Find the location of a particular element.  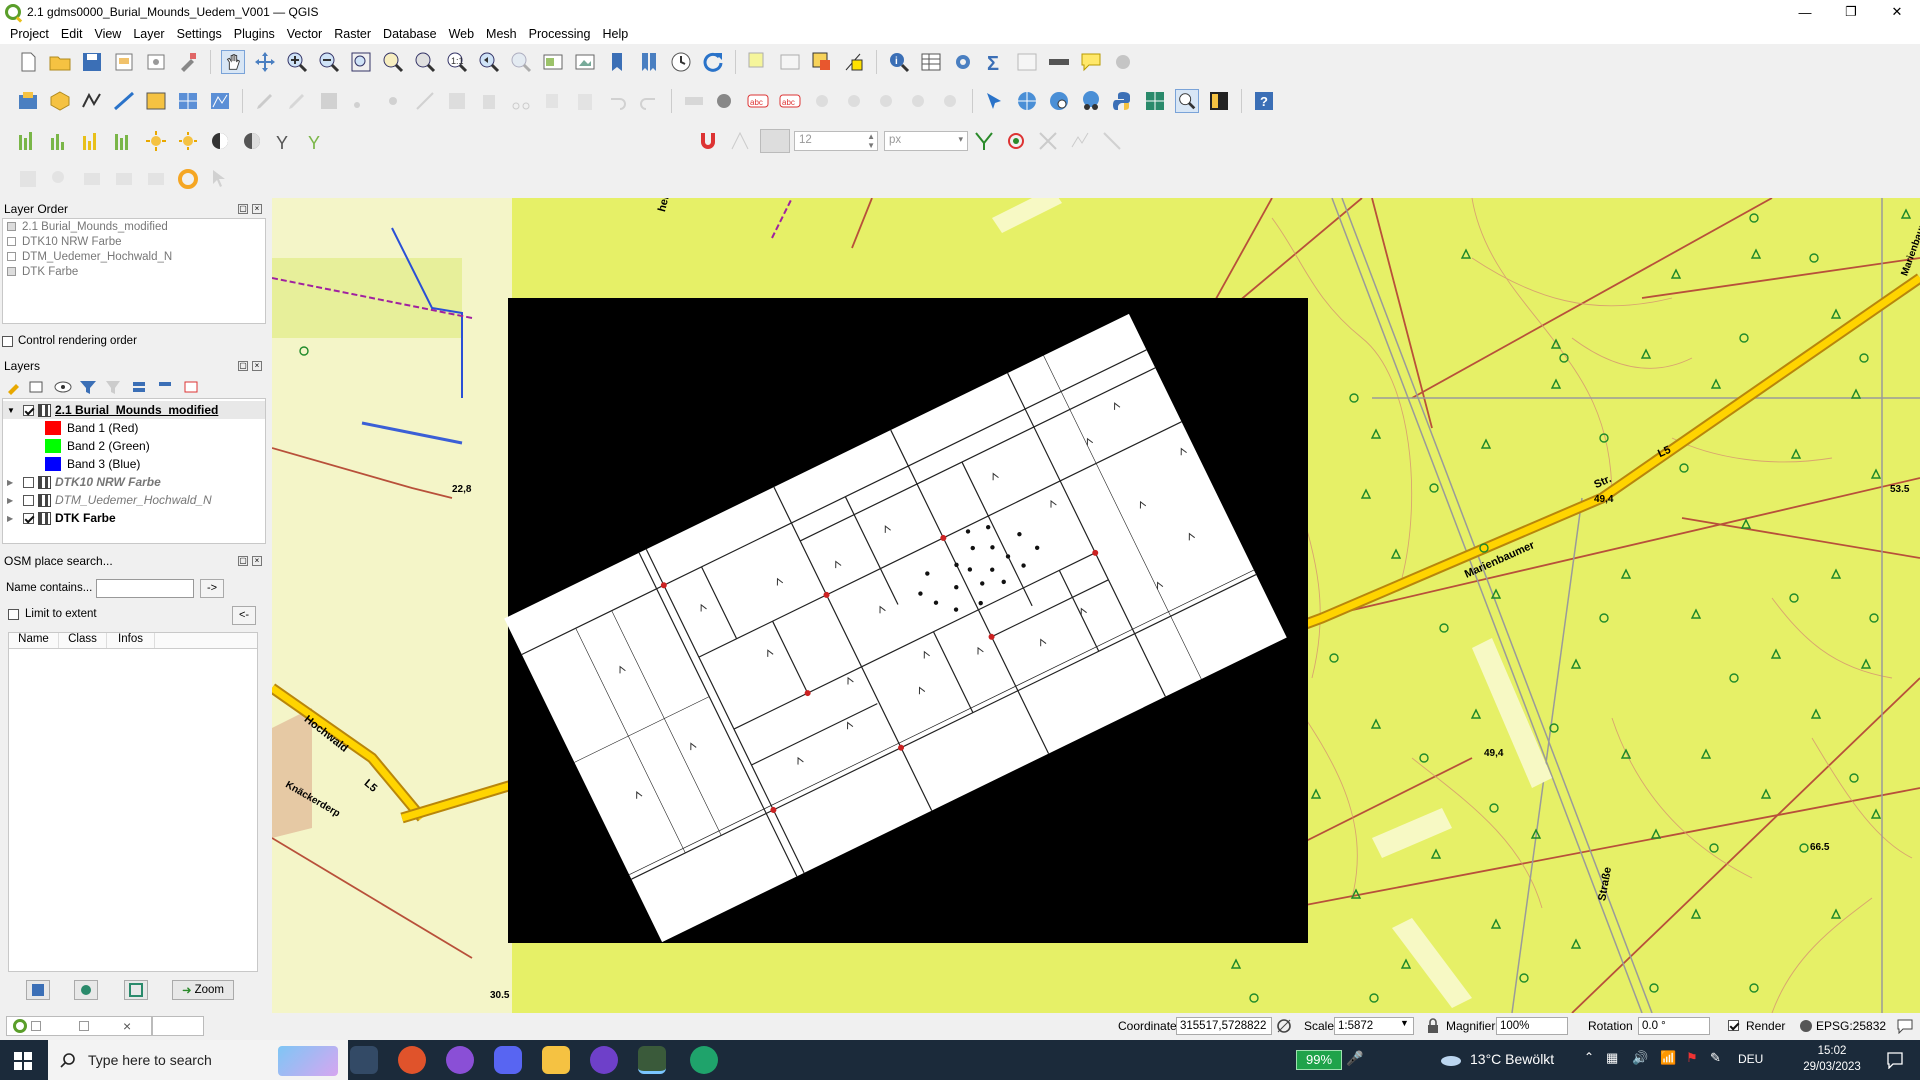

crs-globe-icon is located at coordinates (1806, 1026).